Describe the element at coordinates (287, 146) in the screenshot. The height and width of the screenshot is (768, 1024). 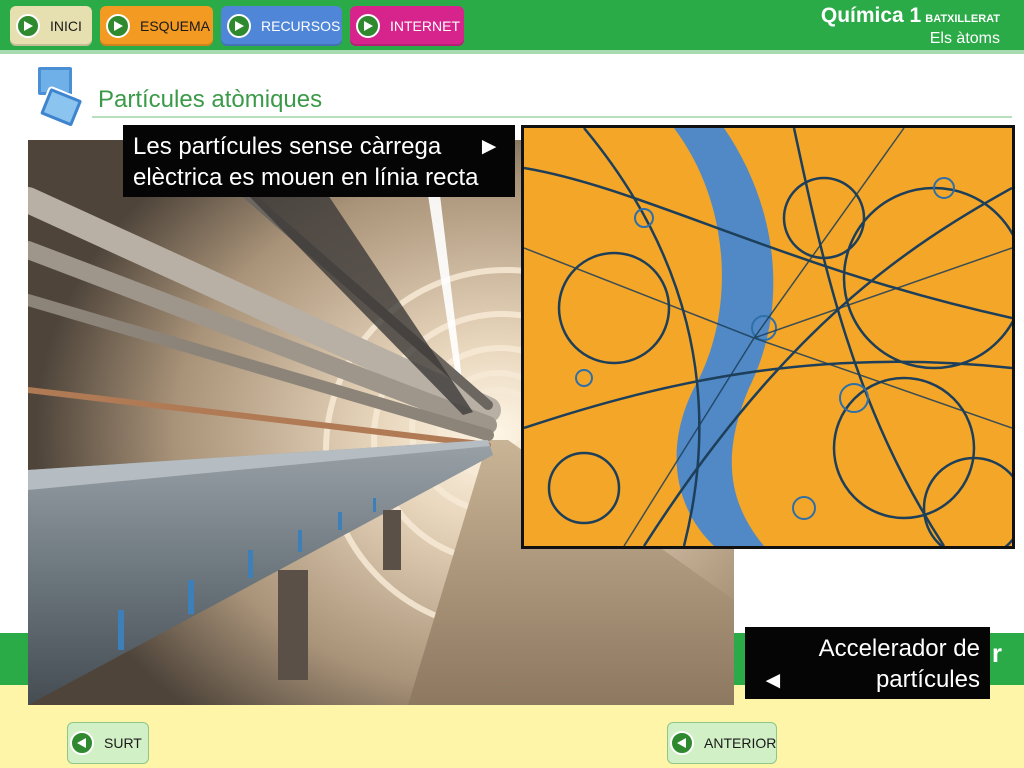
I see `caption-line: Les partícules sense càrrega` at that location.